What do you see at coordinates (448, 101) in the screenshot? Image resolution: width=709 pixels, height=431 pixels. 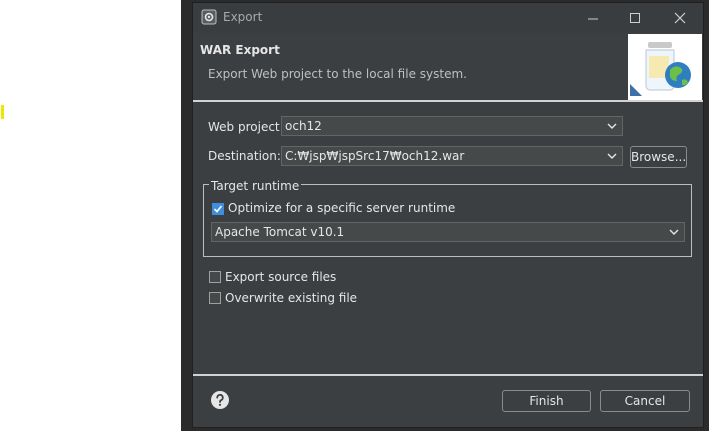 I see `banner-separator` at bounding box center [448, 101].